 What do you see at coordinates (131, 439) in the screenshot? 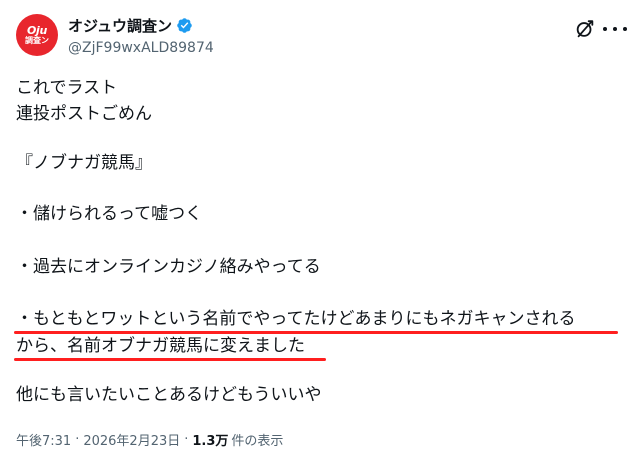
I see `tweet-date: 2026年2月23日` at bounding box center [131, 439].